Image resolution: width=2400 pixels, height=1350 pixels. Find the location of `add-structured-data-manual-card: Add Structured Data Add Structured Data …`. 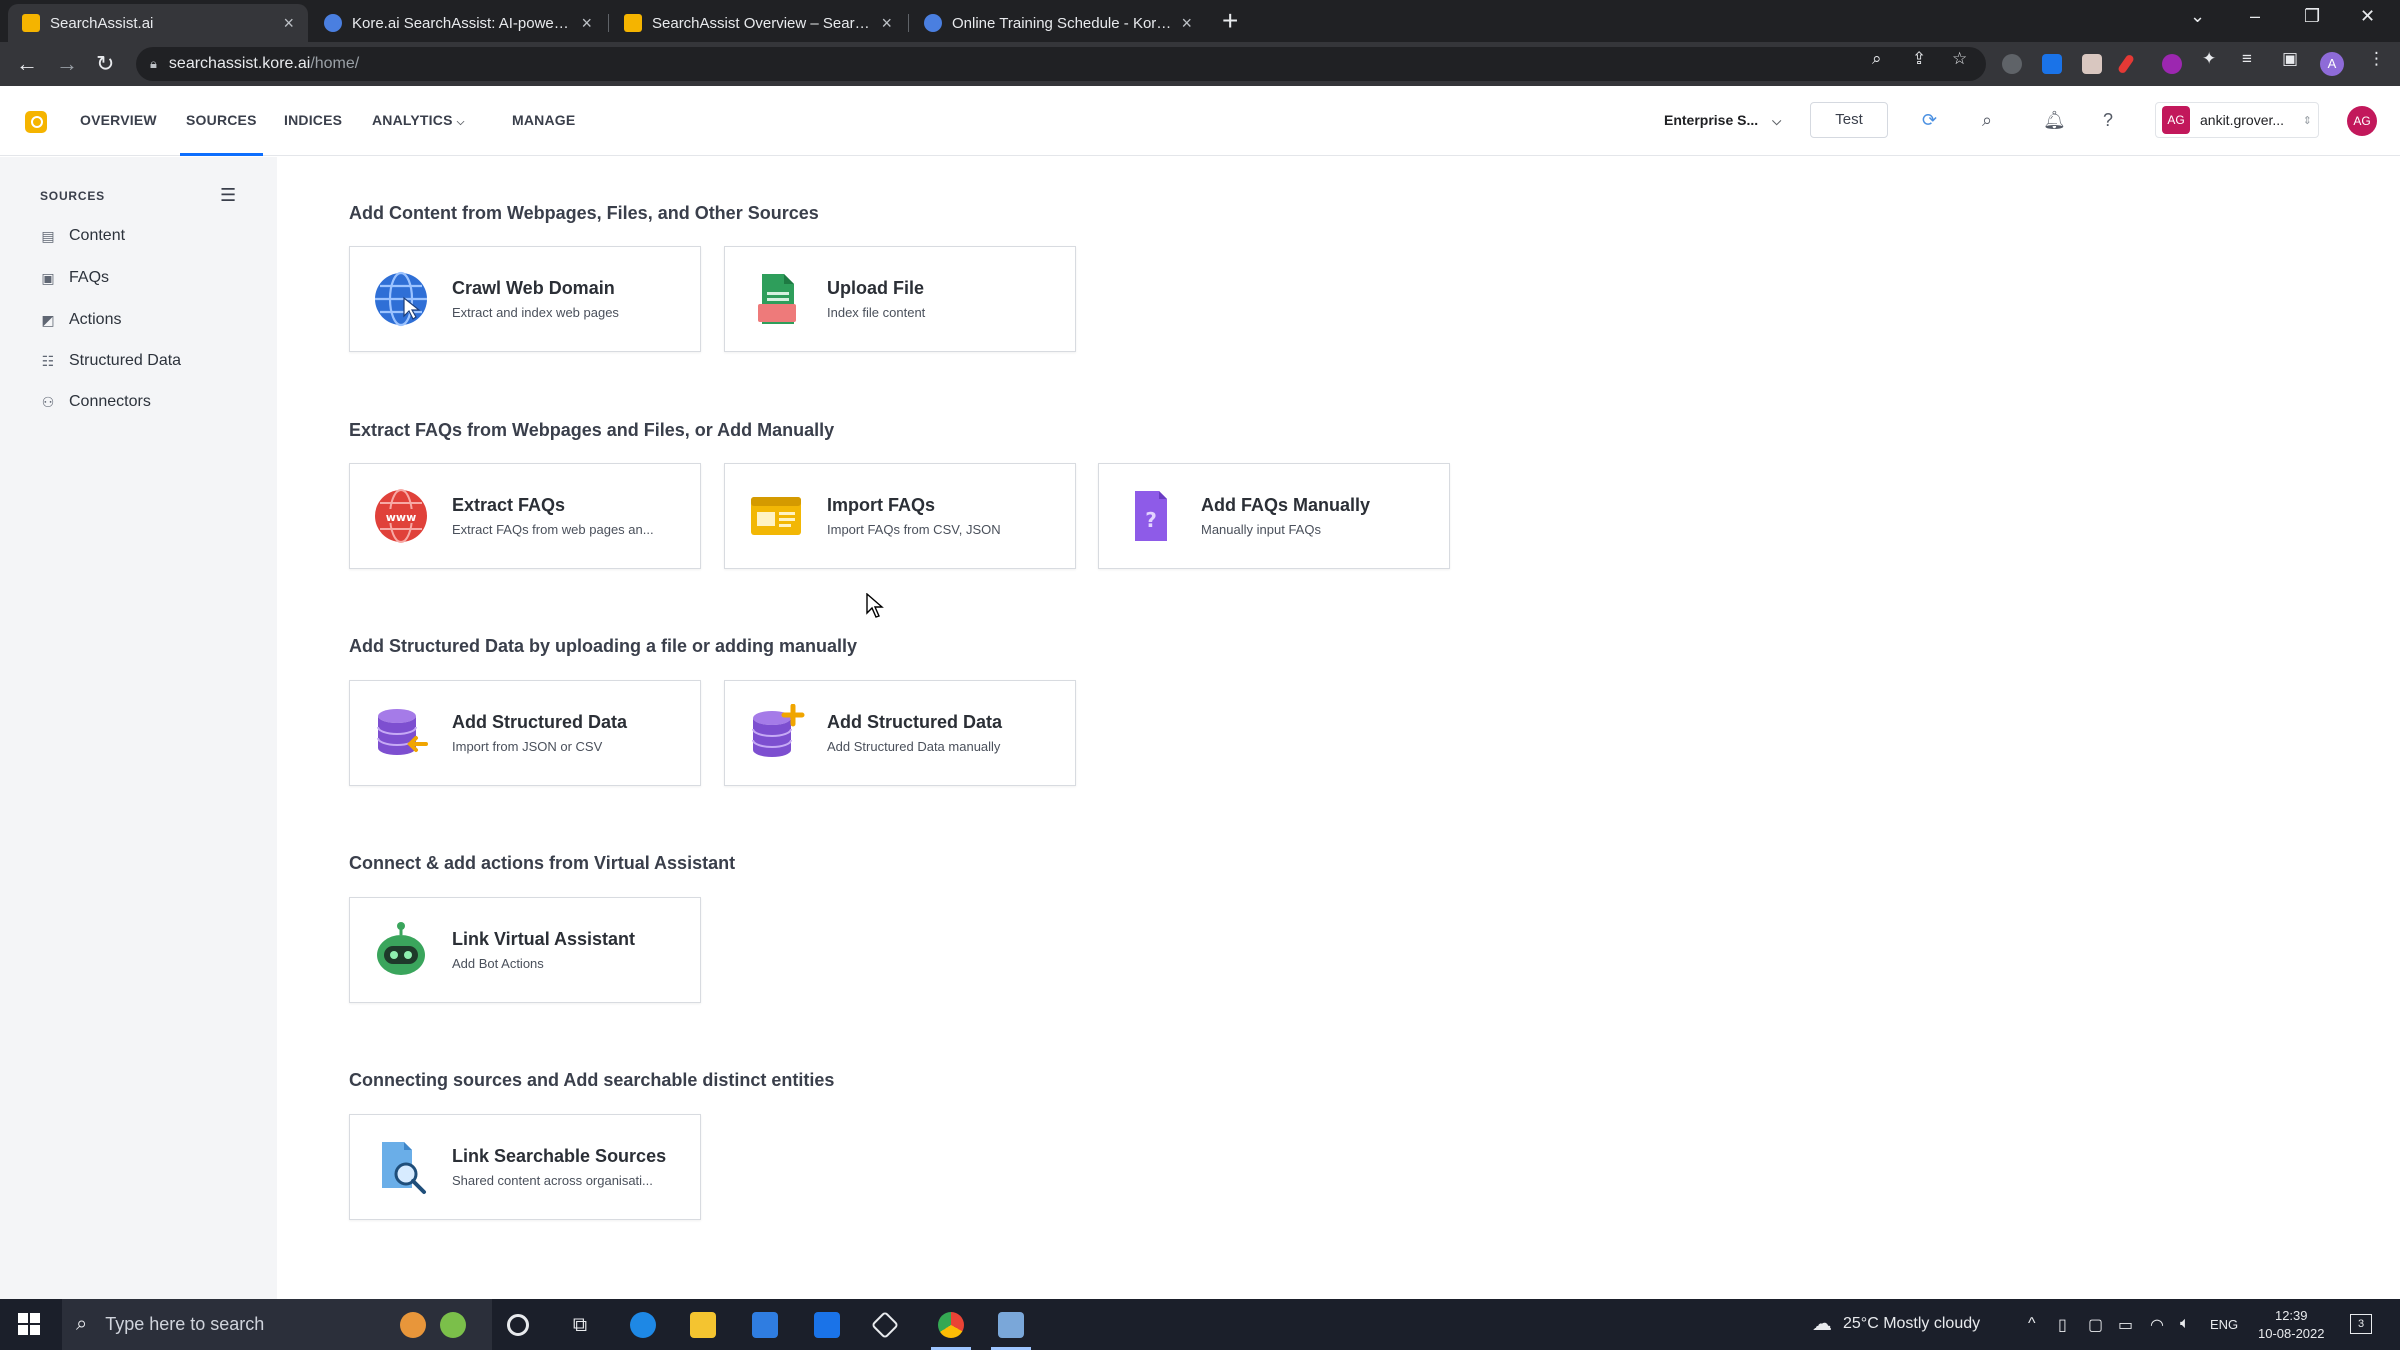

add-structured-data-manual-card: Add Structured Data Add Structured Data … is located at coordinates (900, 733).